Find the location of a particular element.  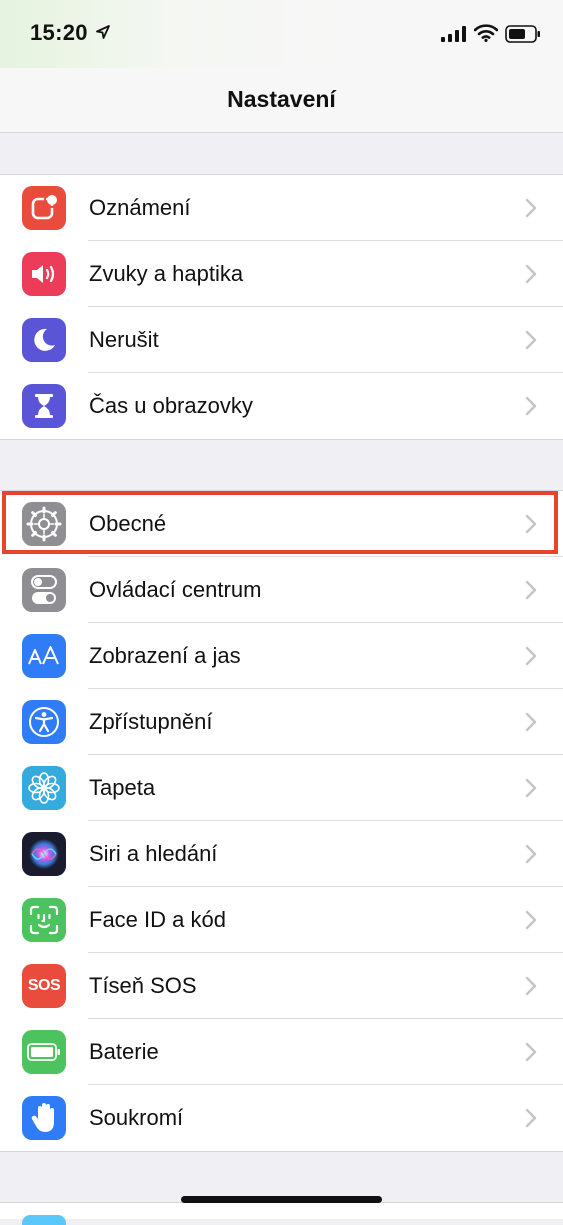

settings-row-label: Nerušit is located at coordinates (124, 339).